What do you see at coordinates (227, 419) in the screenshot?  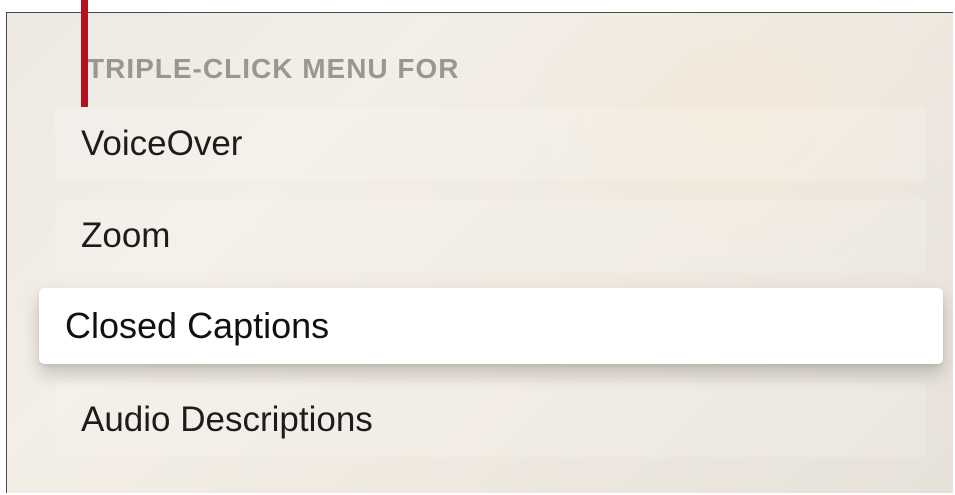 I see `menu-item-label: Audio Descriptions` at bounding box center [227, 419].